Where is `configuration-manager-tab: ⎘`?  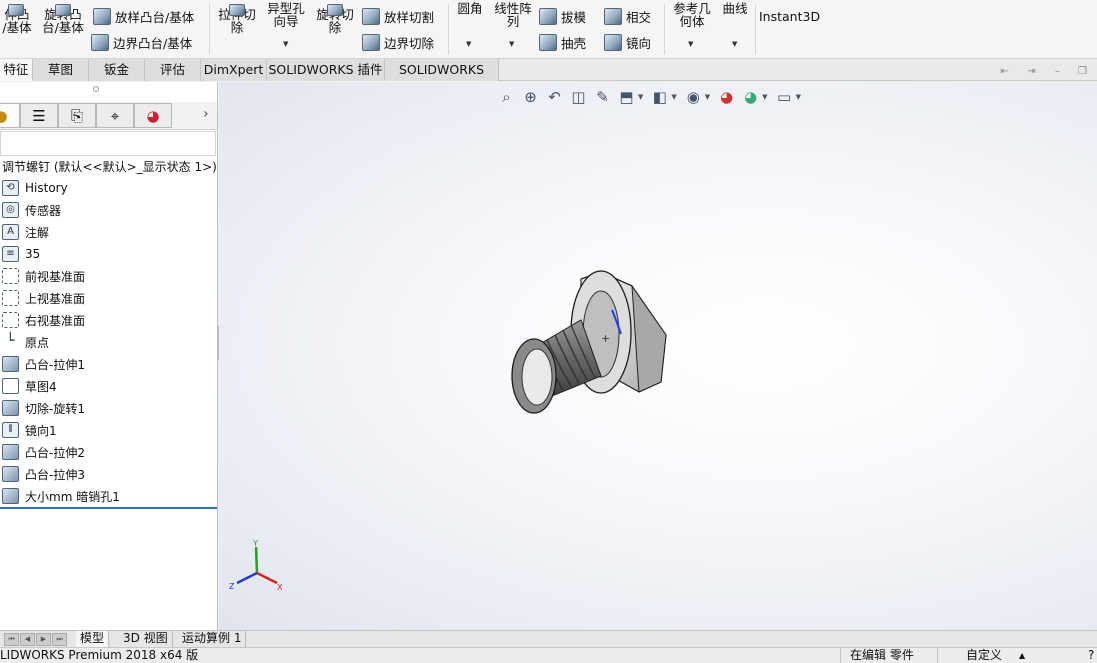
configuration-manager-tab: ⎘ is located at coordinates (77, 115).